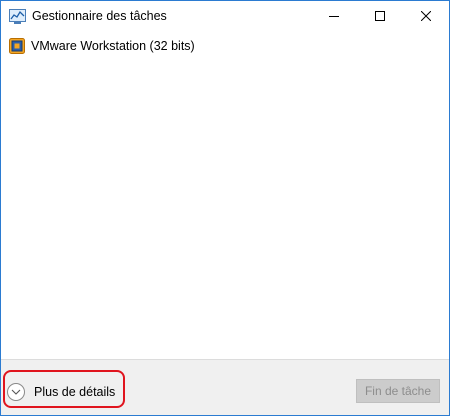 The image size is (450, 416). Describe the element at coordinates (398, 391) in the screenshot. I see `end-task-button: Fin de tâche` at that location.